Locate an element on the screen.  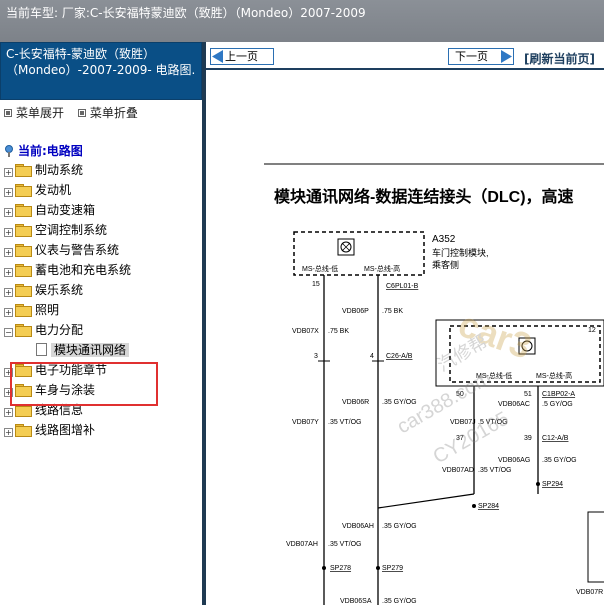
wire-vdb06r-spec: .35 GY/OG is located at coordinates (399, 402).